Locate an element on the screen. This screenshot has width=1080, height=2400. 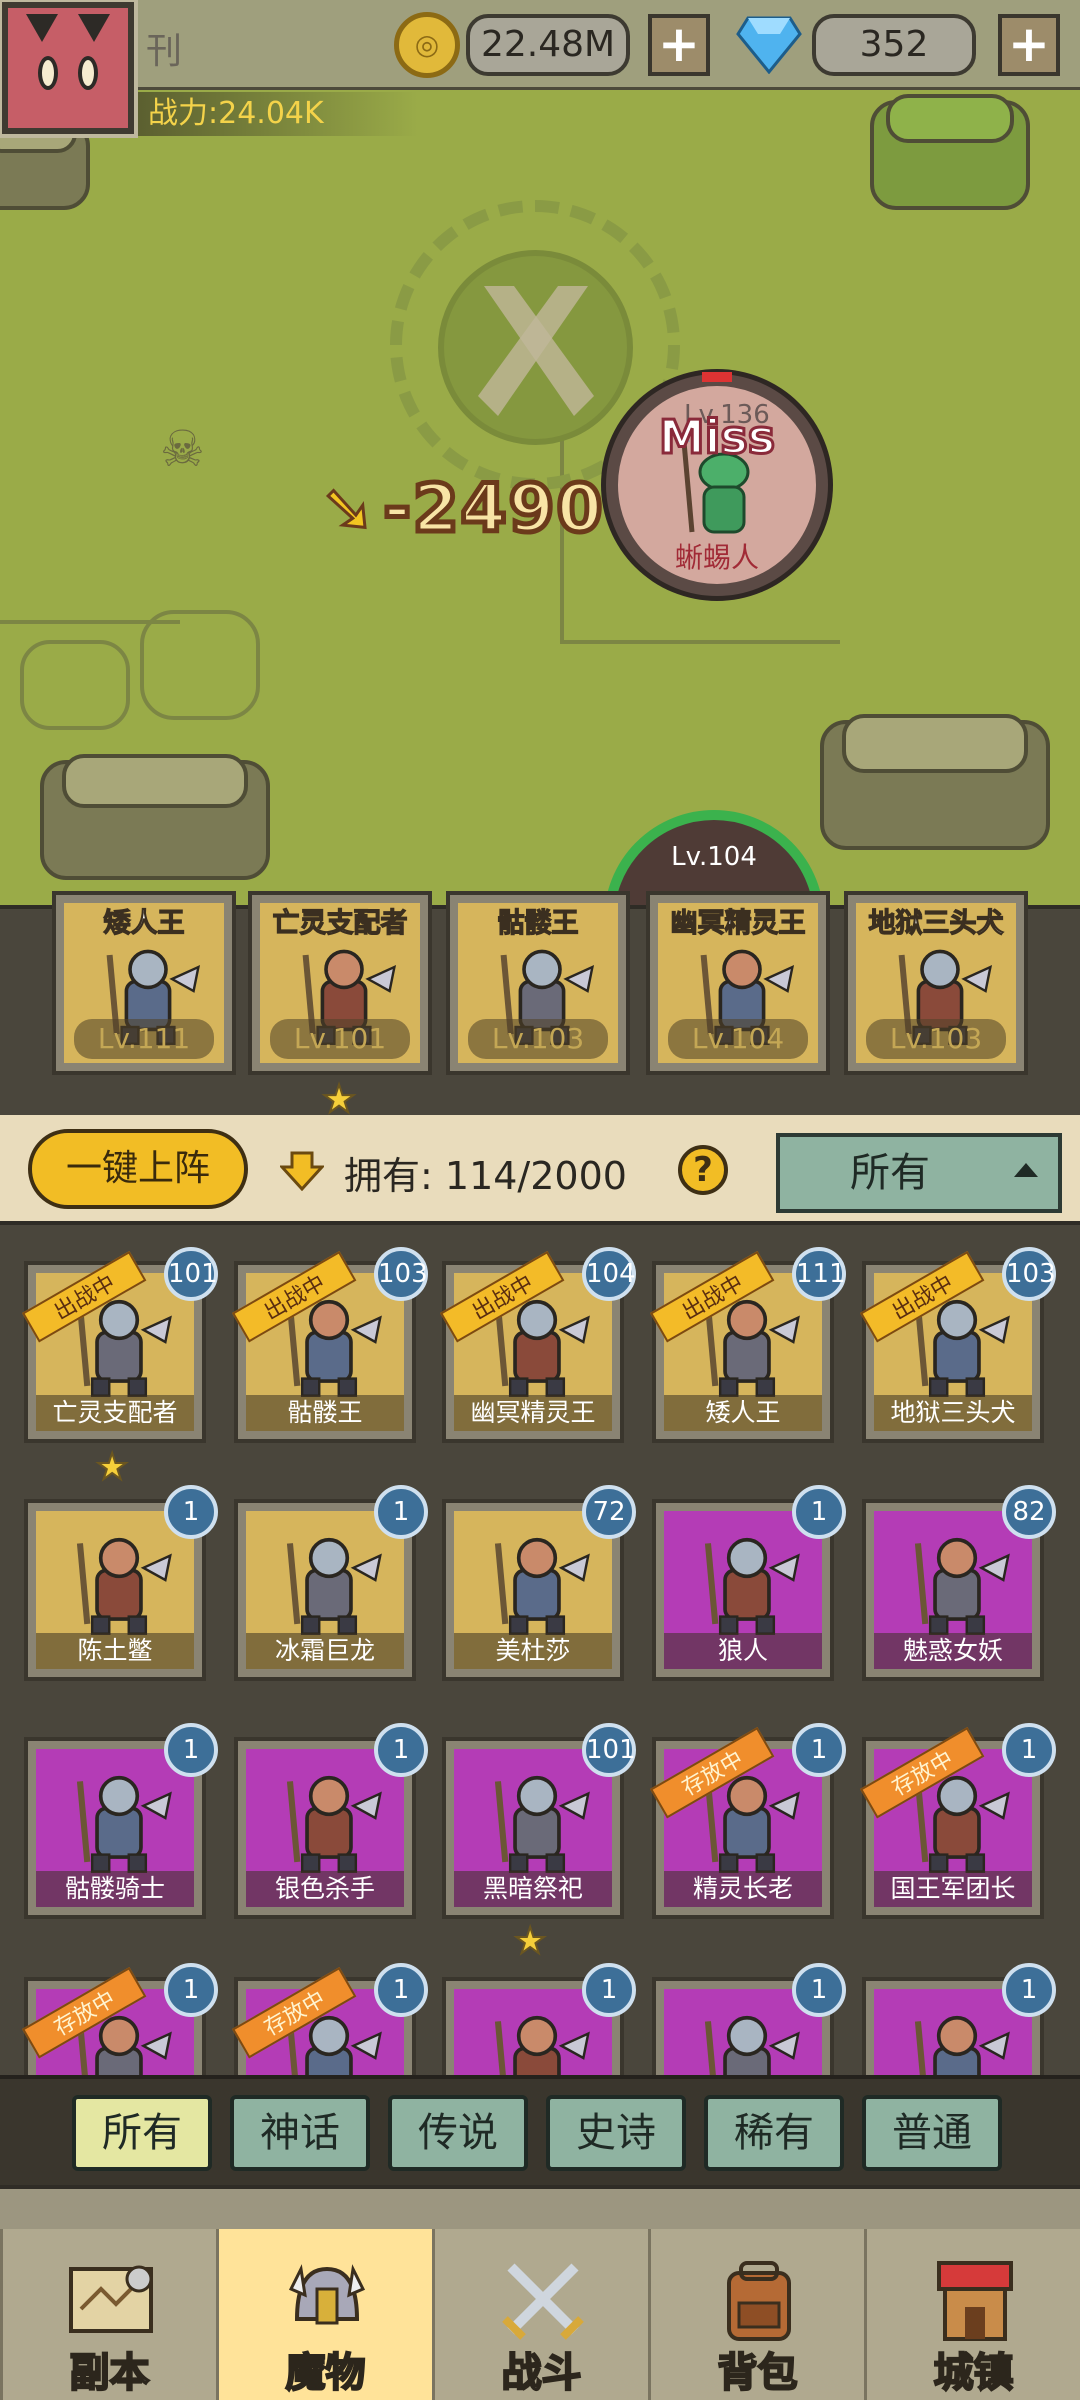
monster-card: 魅惑女妖 82 is located at coordinates (959, 1583).